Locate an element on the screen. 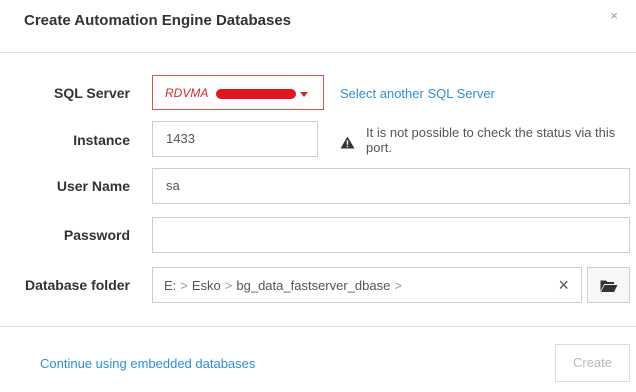  browse-folder-button is located at coordinates (608, 285).